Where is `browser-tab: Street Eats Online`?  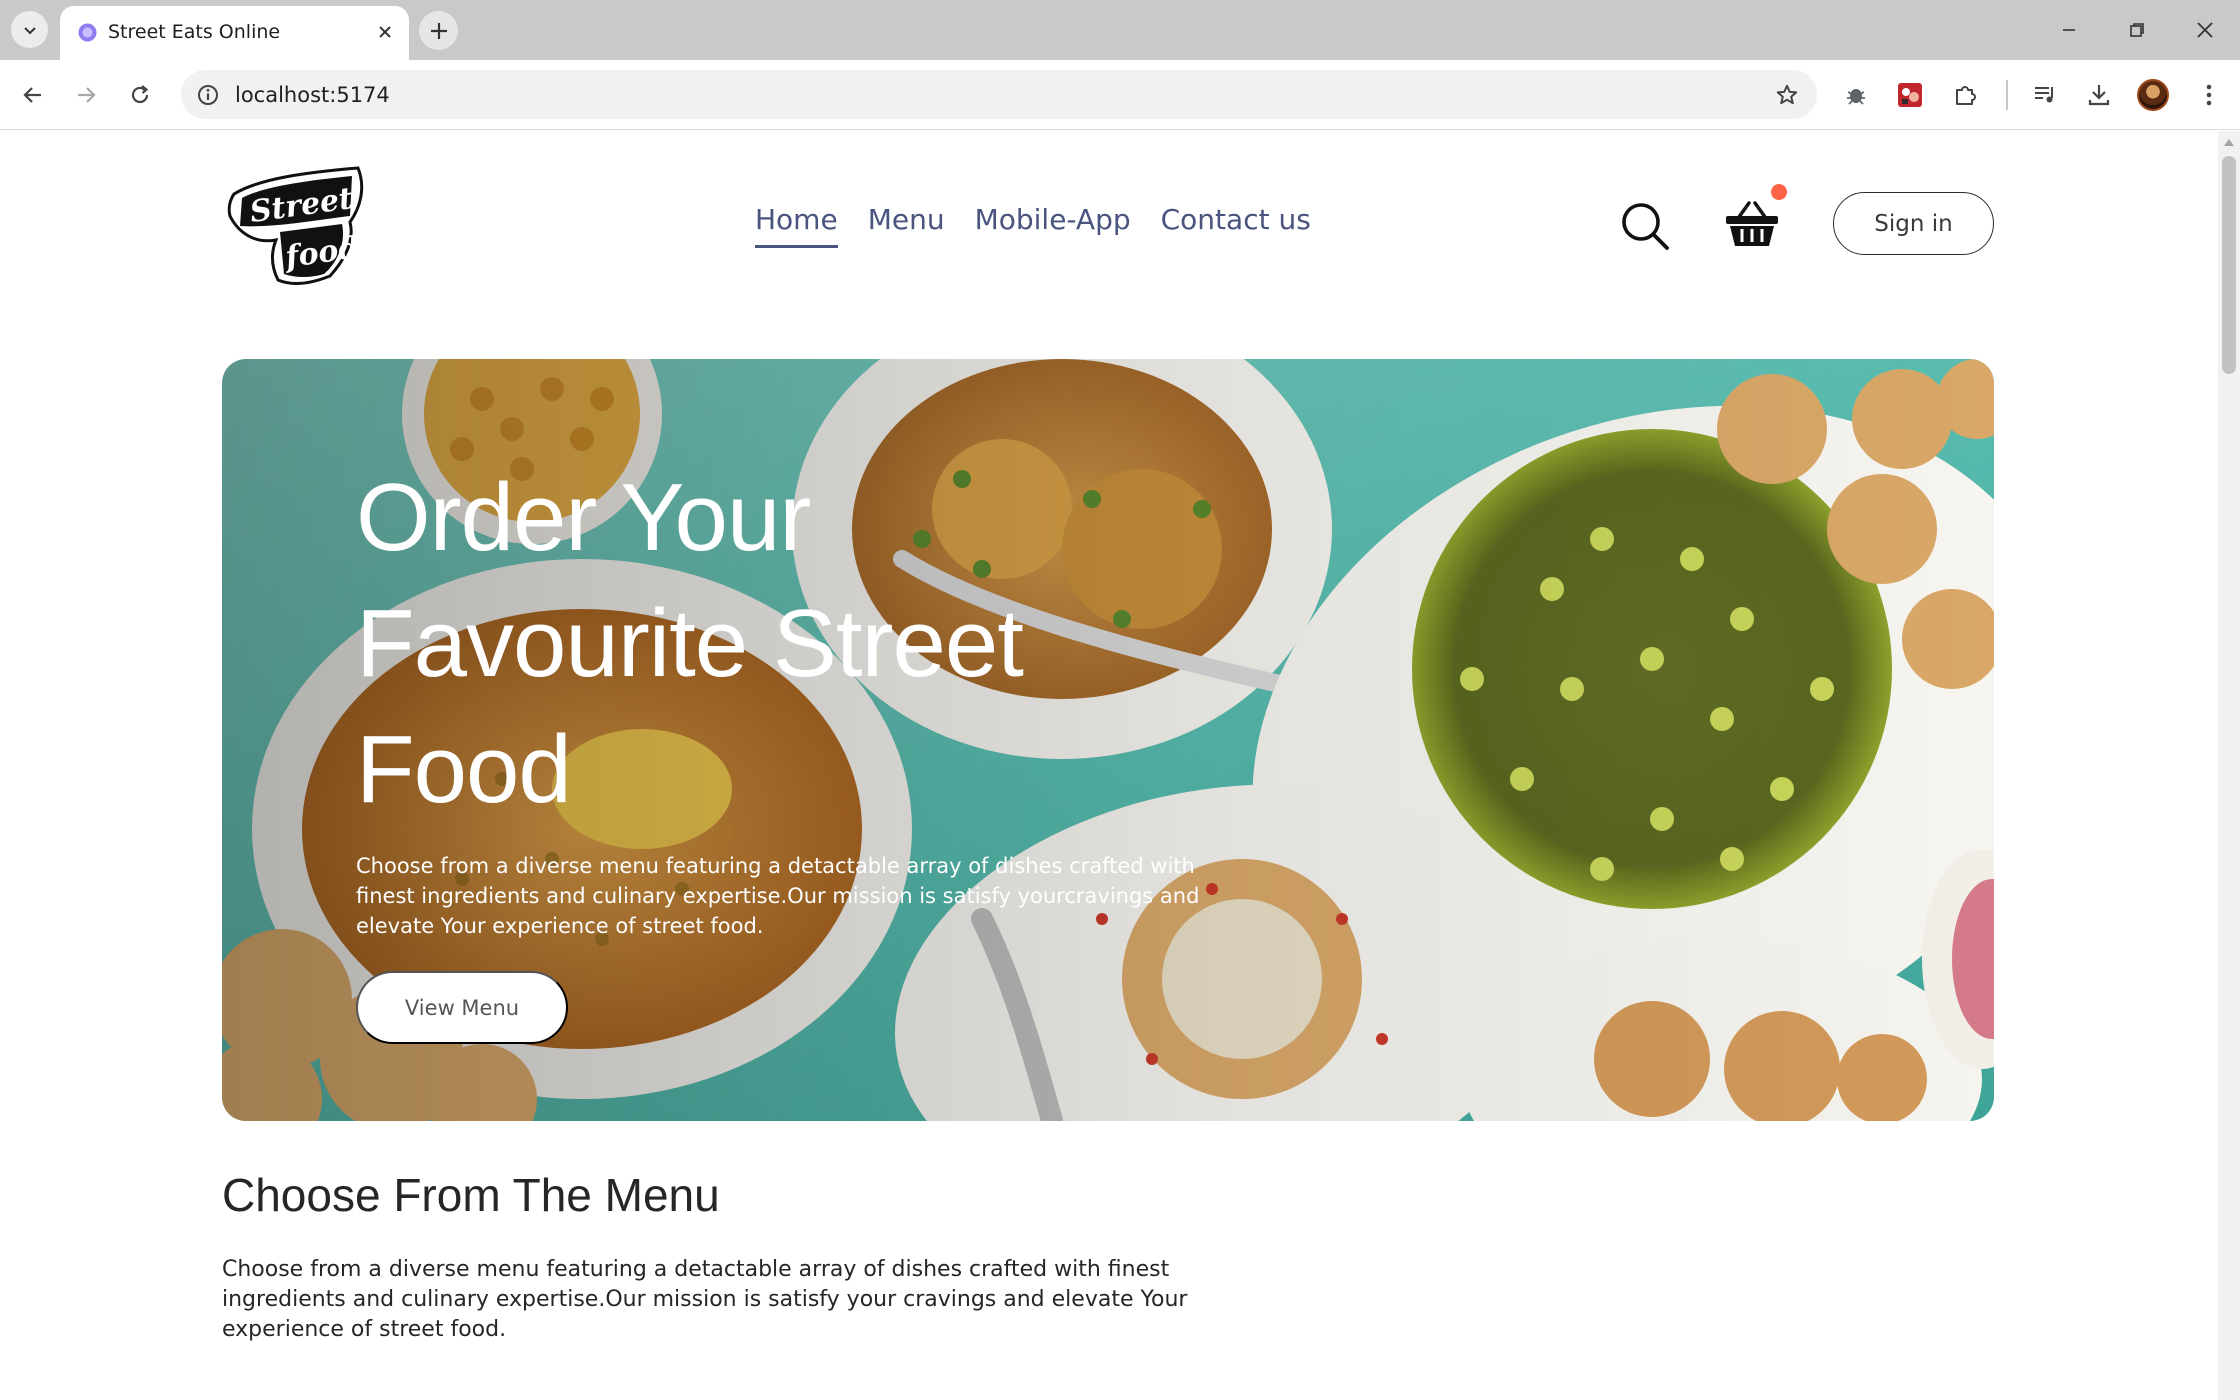 browser-tab: Street Eats Online is located at coordinates (234, 33).